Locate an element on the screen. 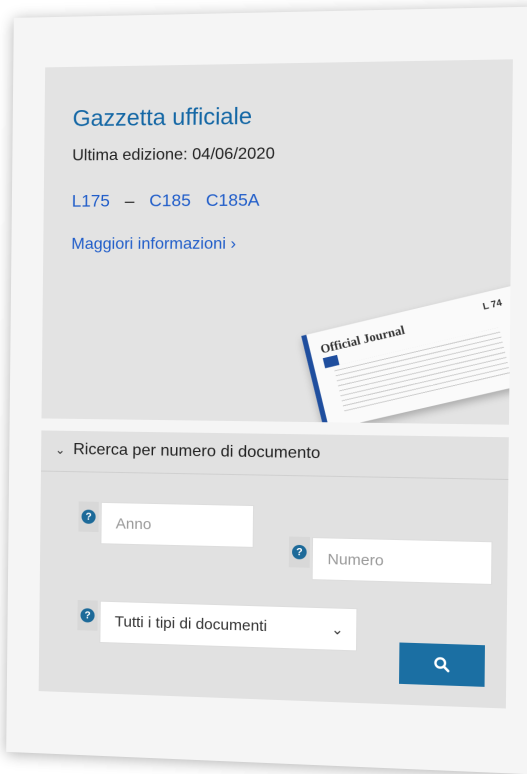 The height and width of the screenshot is (774, 527). search-button is located at coordinates (442, 664).